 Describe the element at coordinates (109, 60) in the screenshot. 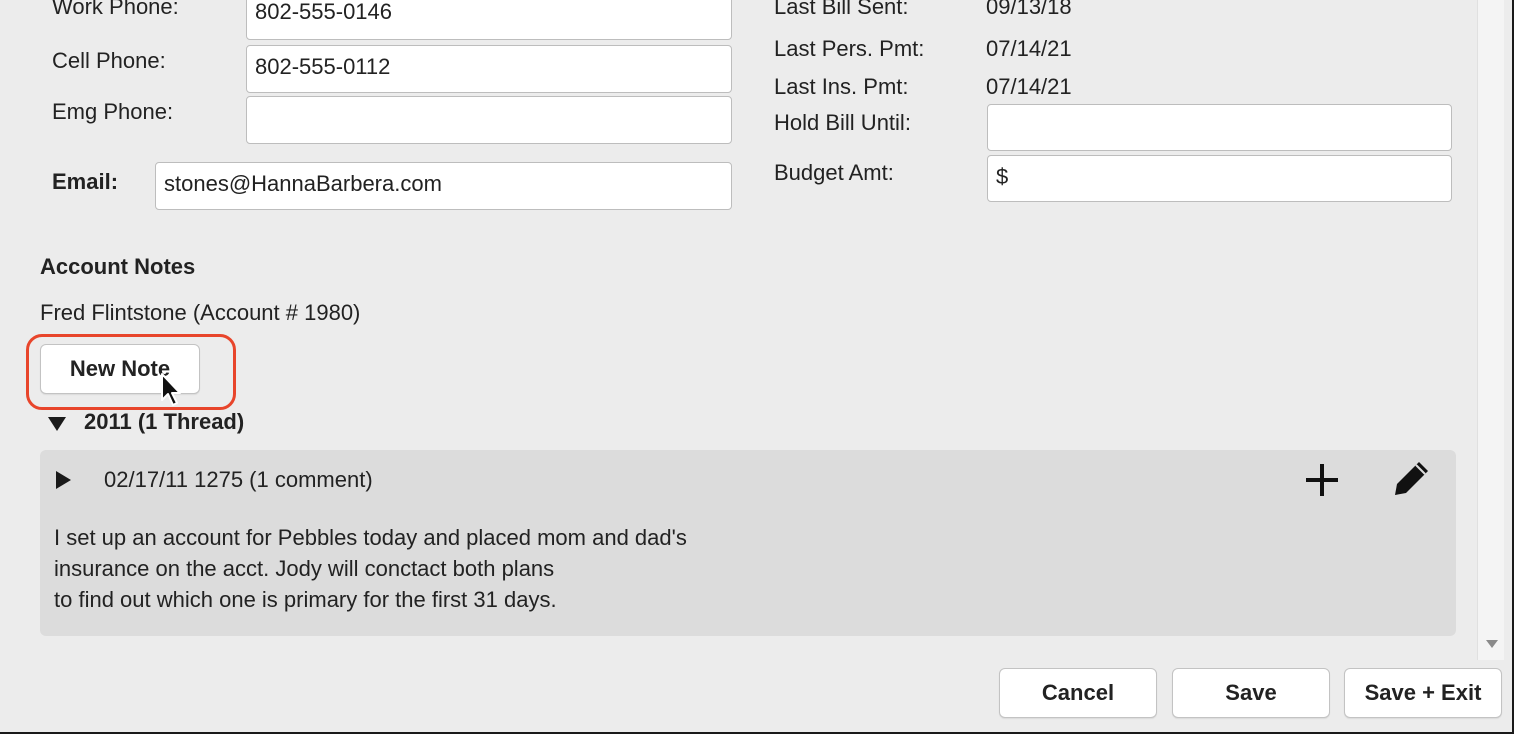

I see `cell-phone-label: Cell Phone:` at that location.